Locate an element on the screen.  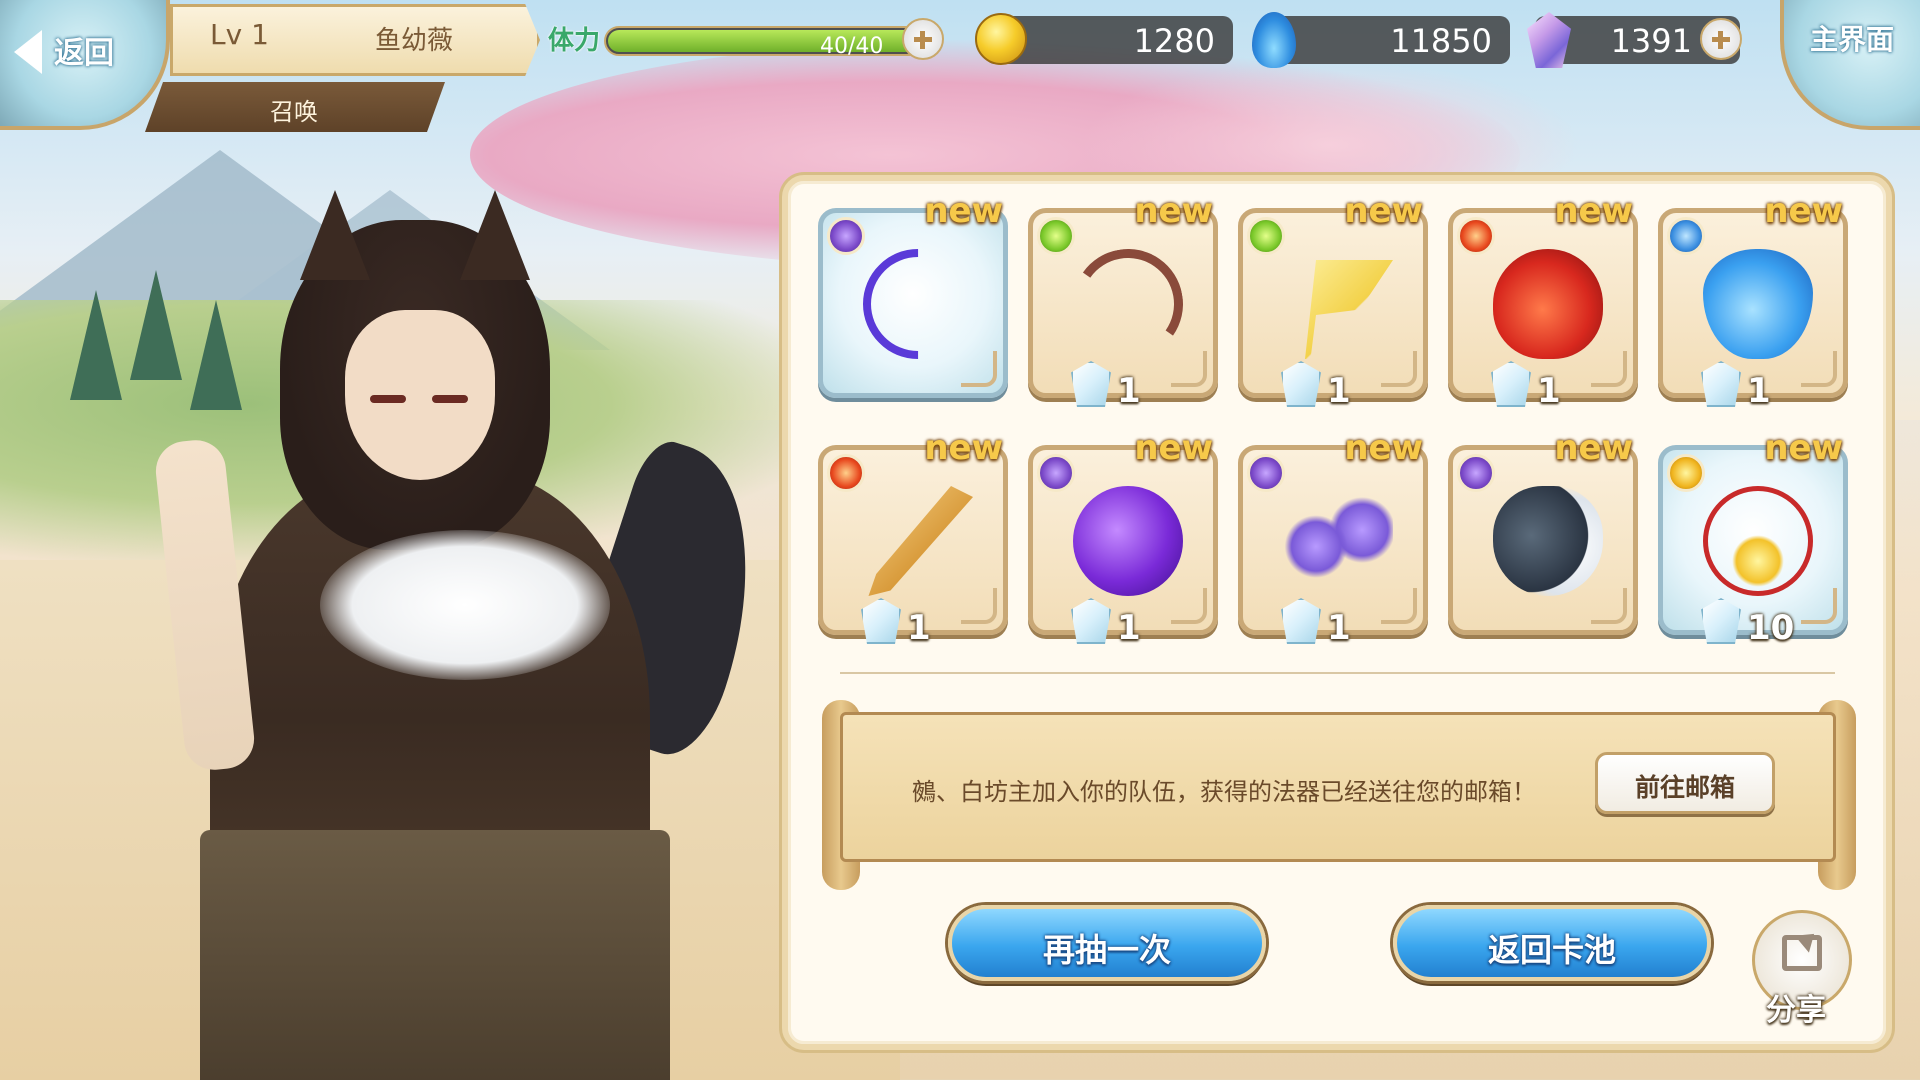
player-name: 鱼幼薇 is located at coordinates (414, 41).